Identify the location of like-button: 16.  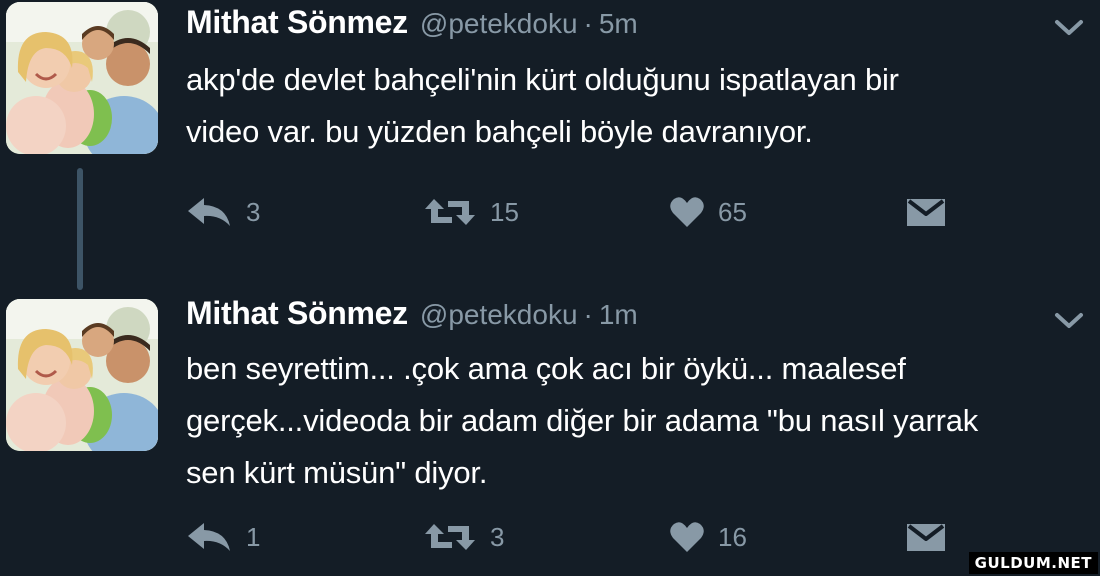
(708, 537).